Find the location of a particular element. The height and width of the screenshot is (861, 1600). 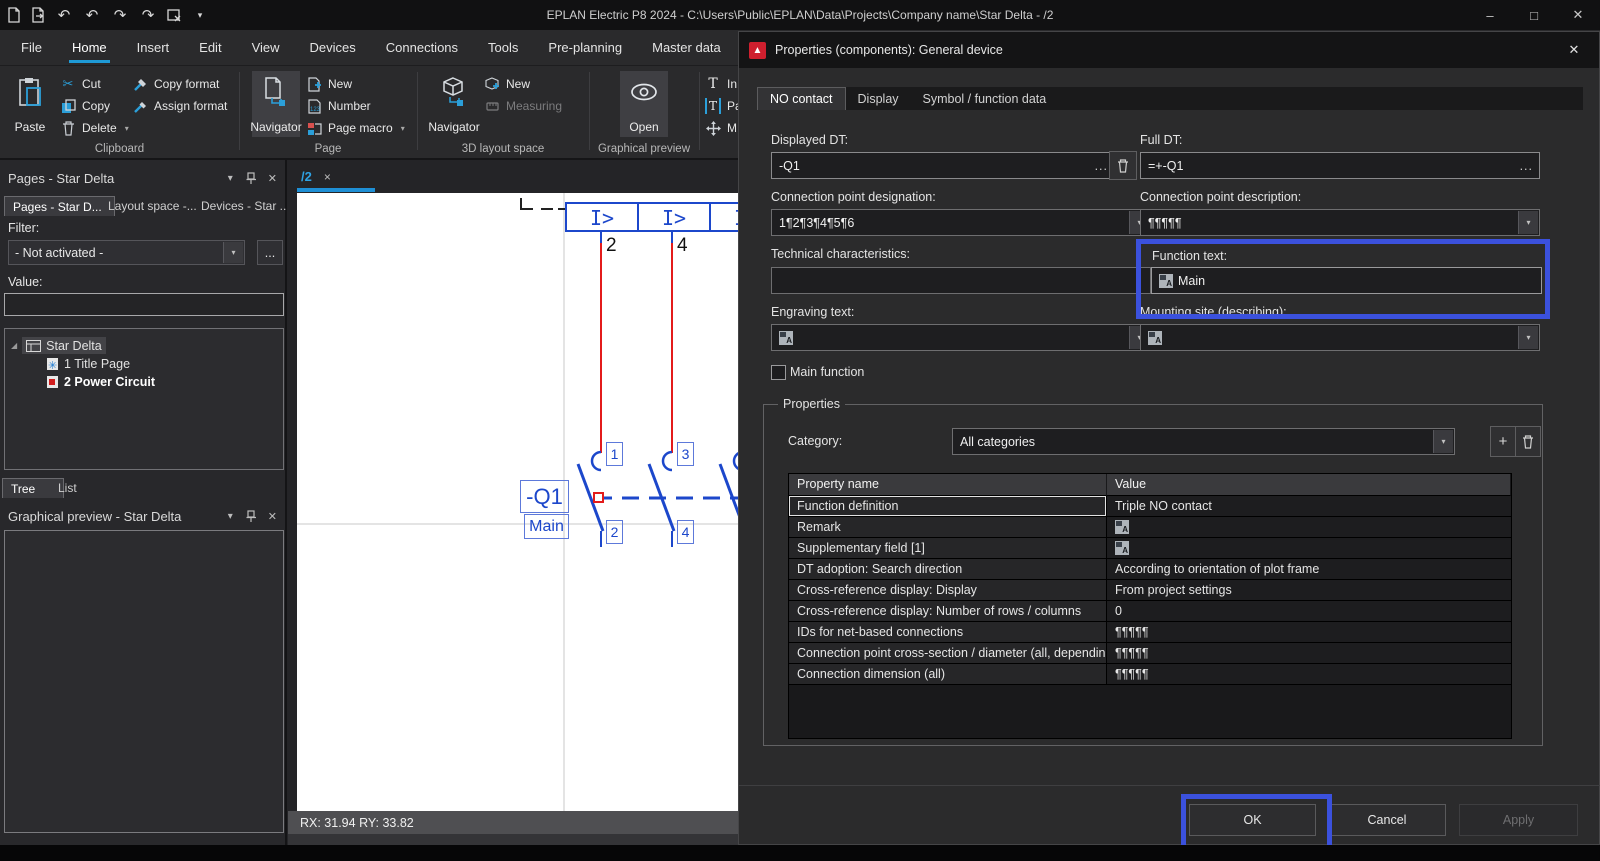

assign-format-button: Assign format is located at coordinates (179, 106).